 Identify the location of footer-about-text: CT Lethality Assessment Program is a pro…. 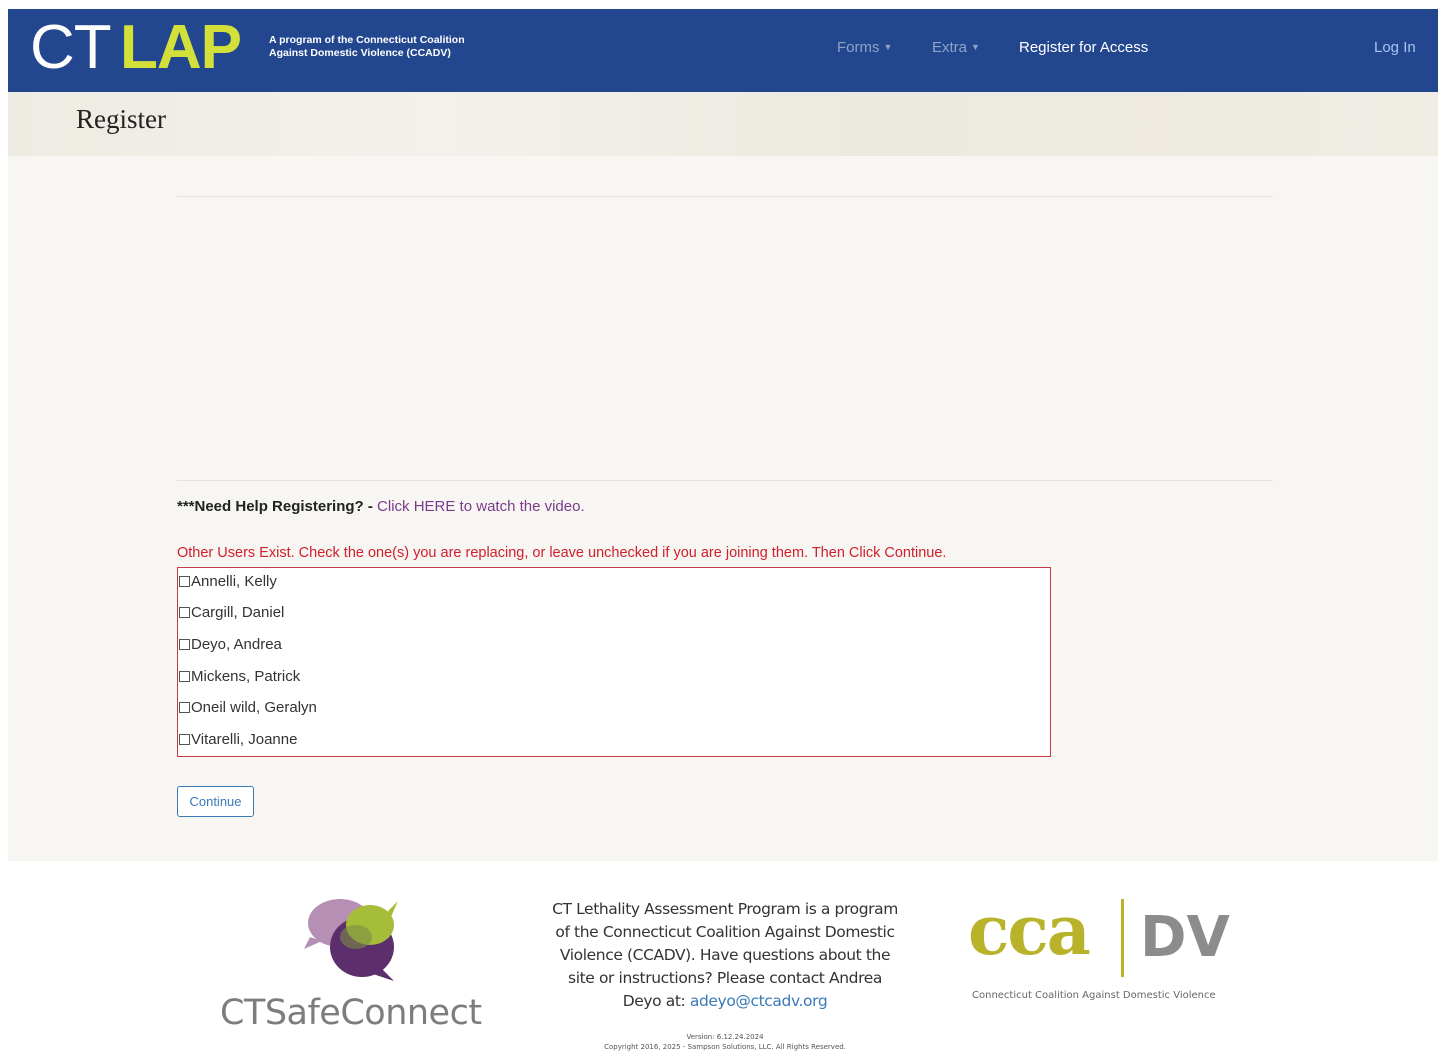
(725, 955).